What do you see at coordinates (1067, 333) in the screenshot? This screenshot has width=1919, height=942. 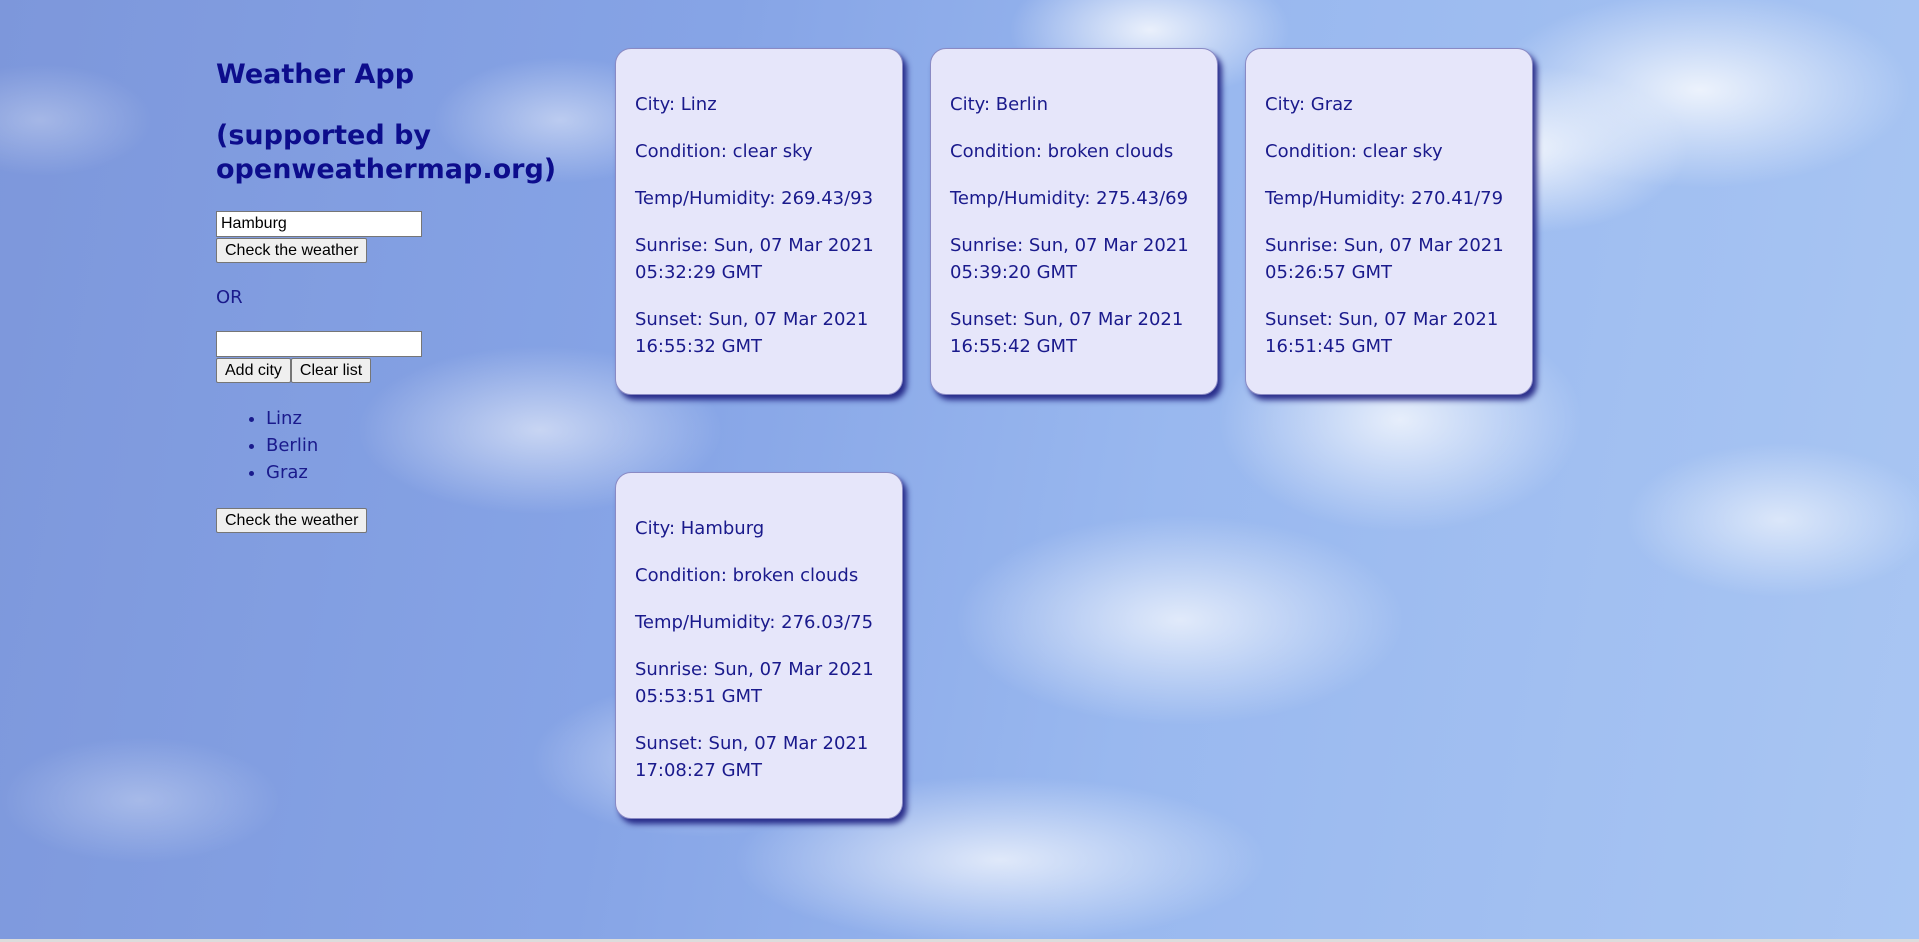 I see `card-sunset: Sunset: Sun, 07 Mar 2021 16:55:42 GMT` at bounding box center [1067, 333].